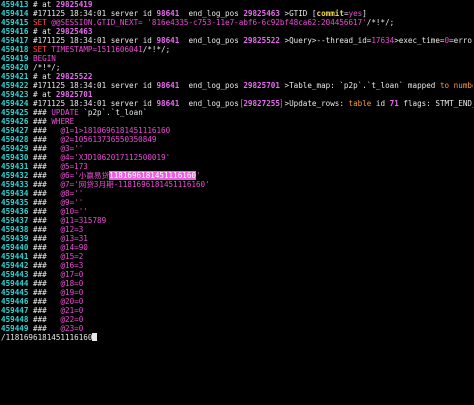  I want to click on terminal-line: 459443 ### @17=0, so click(237, 274).